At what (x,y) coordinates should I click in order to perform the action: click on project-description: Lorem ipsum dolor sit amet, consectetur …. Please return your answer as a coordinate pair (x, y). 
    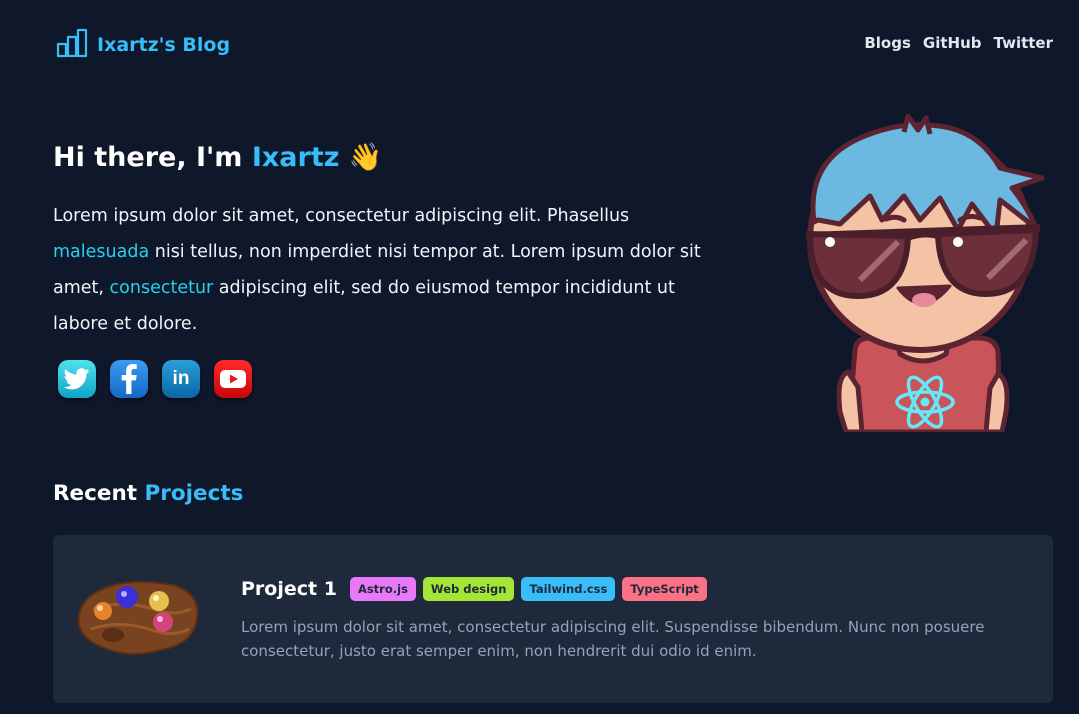
    Looking at the image, I should click on (613, 639).